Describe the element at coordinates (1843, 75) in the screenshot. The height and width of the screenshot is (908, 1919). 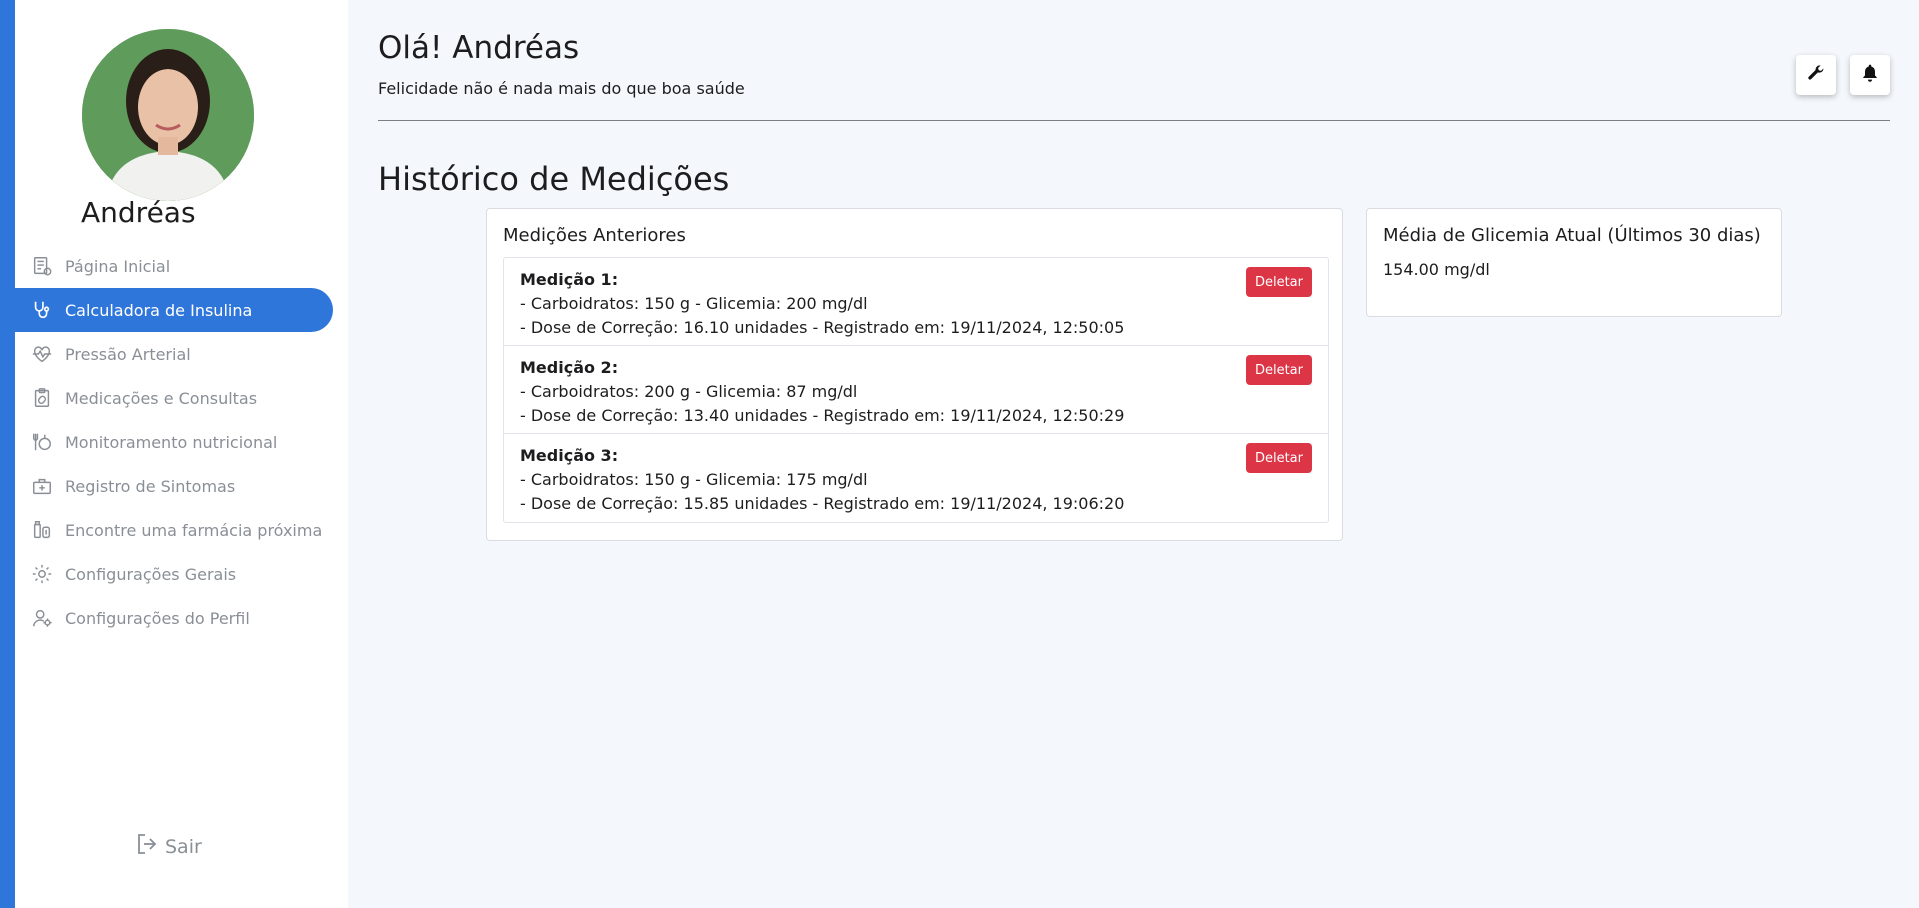
I see `top-actions` at that location.